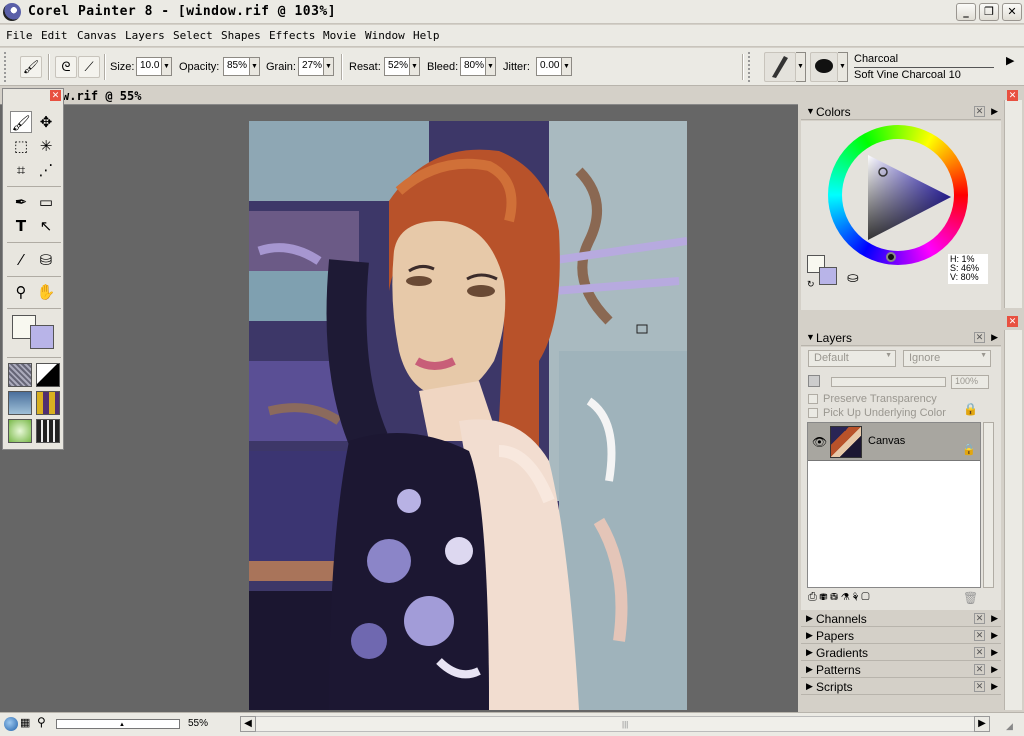 Image resolution: width=1024 pixels, height=736 pixels. Describe the element at coordinates (1013, 204) in the screenshot. I see `colors-panel-scrollbar` at that location.